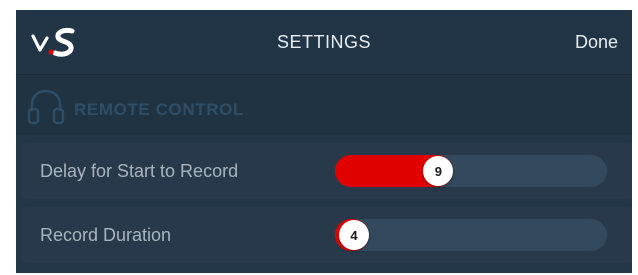 Image resolution: width=638 pixels, height=275 pixels. Describe the element at coordinates (596, 42) in the screenshot. I see `done-button: Done` at that location.